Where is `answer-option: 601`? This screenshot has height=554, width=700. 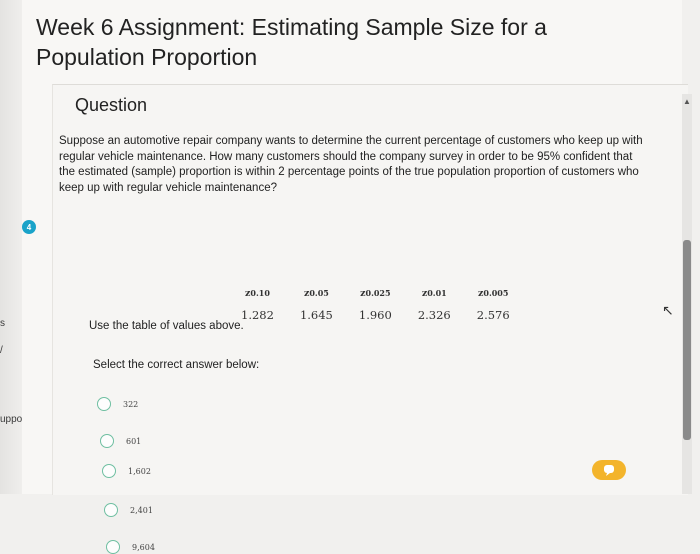 answer-option: 601 is located at coordinates (120, 441).